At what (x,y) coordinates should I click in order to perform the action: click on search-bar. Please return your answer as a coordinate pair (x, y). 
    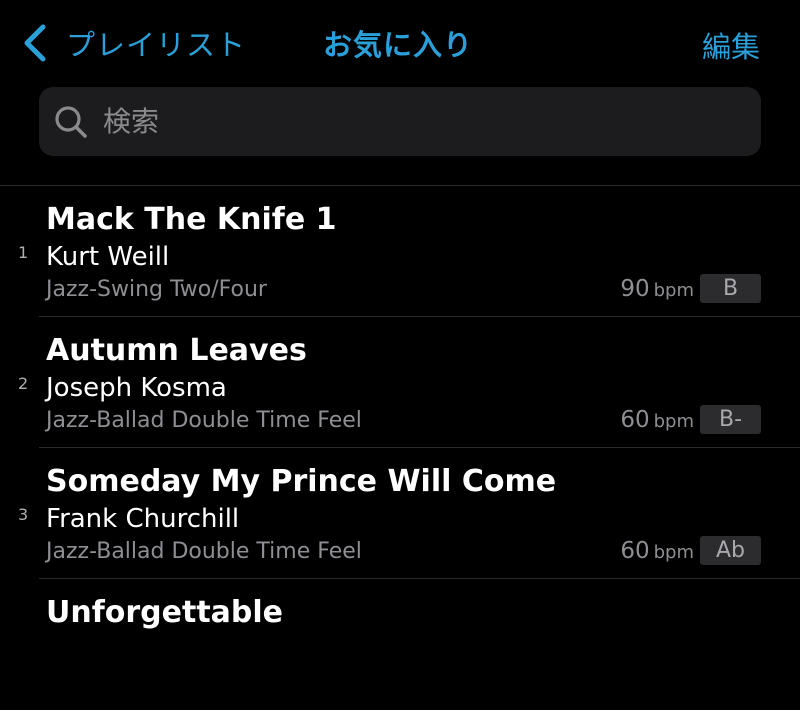
    Looking at the image, I should click on (400, 121).